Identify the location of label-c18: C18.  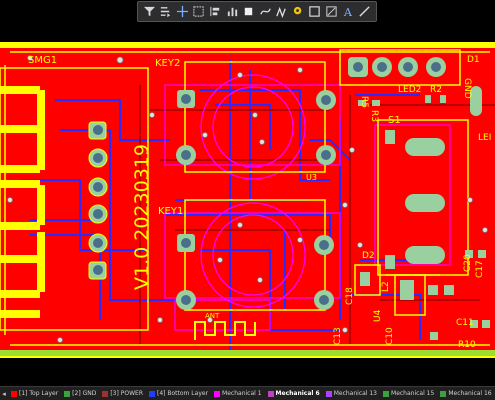
(350, 296).